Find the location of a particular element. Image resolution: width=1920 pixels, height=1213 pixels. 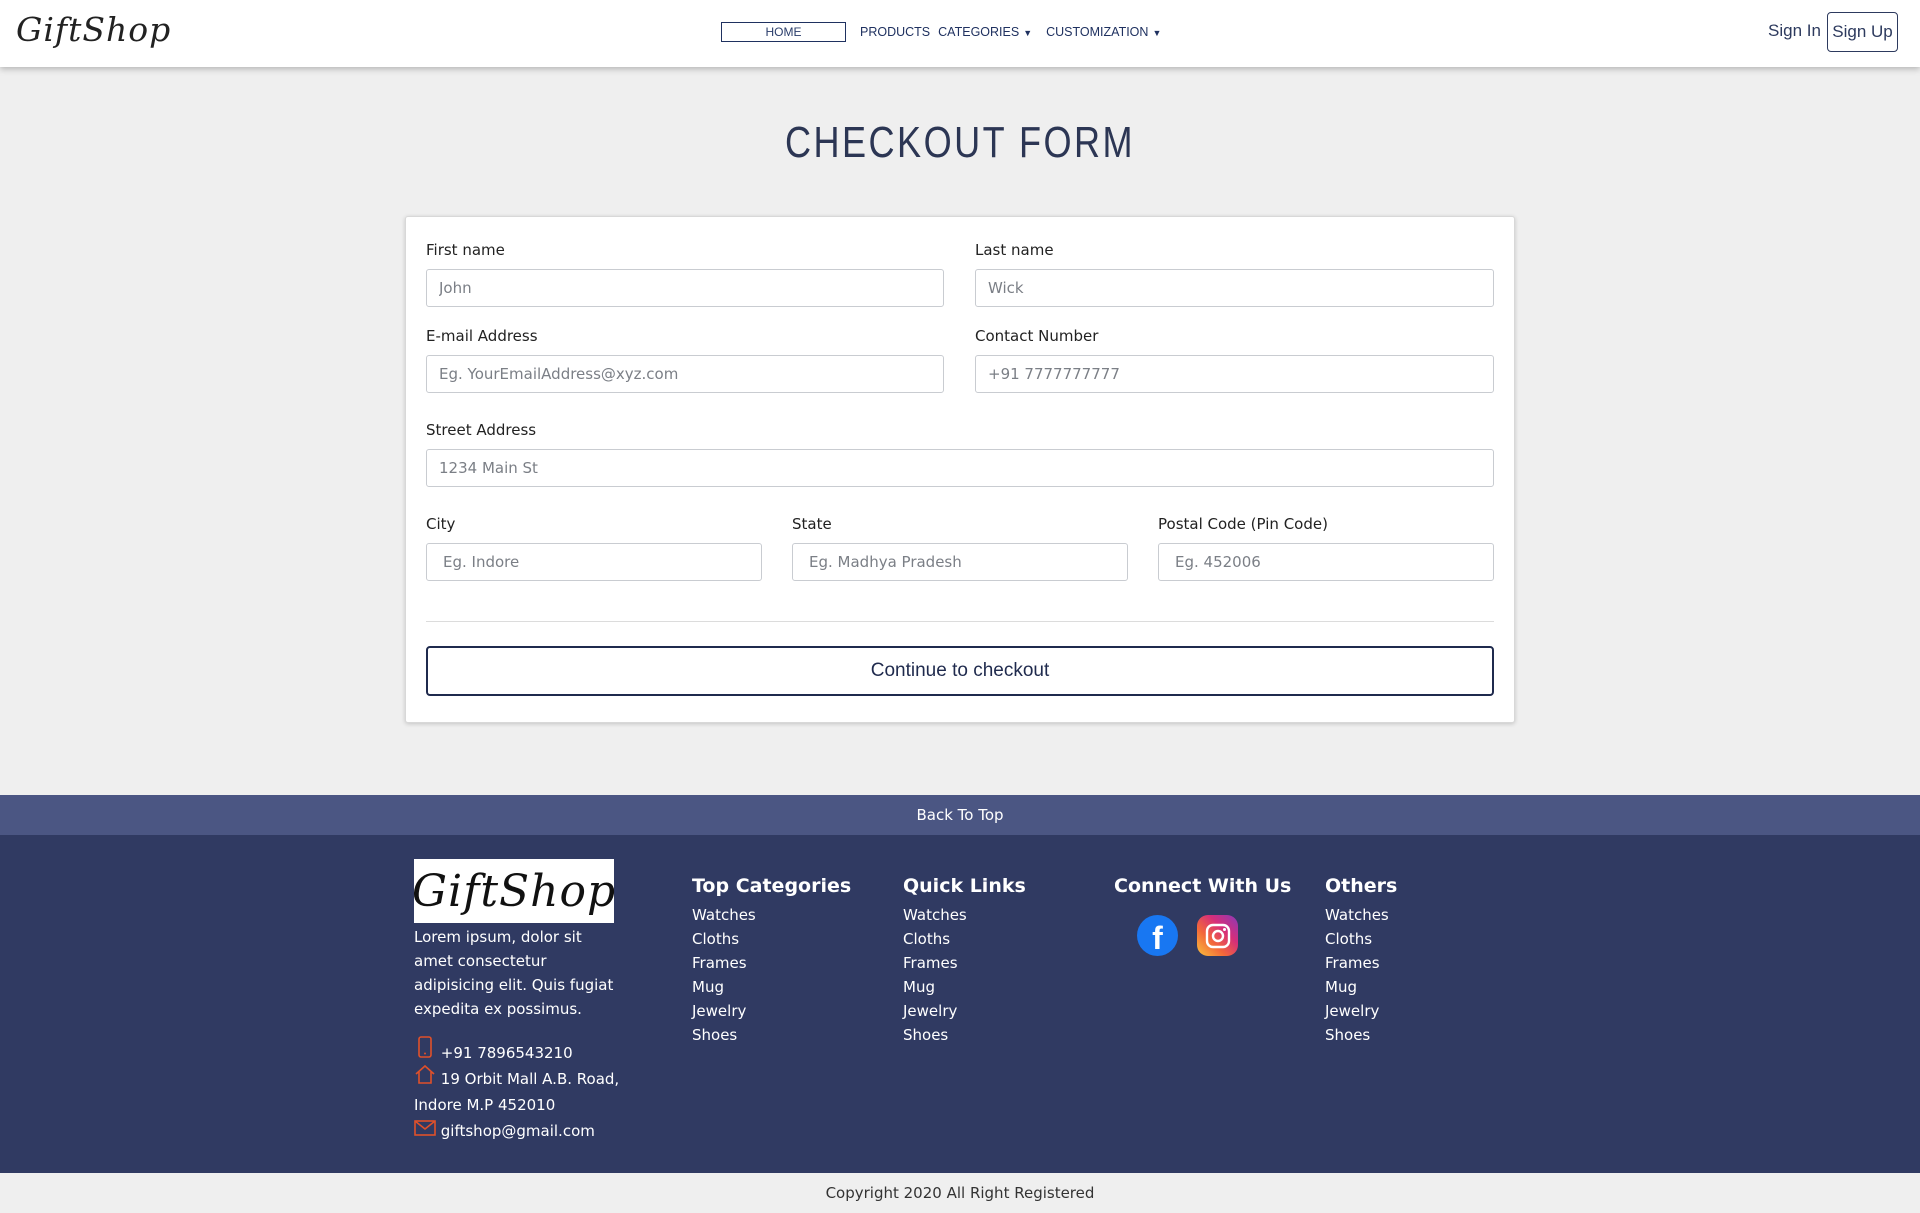

state-label: State is located at coordinates (812, 524).